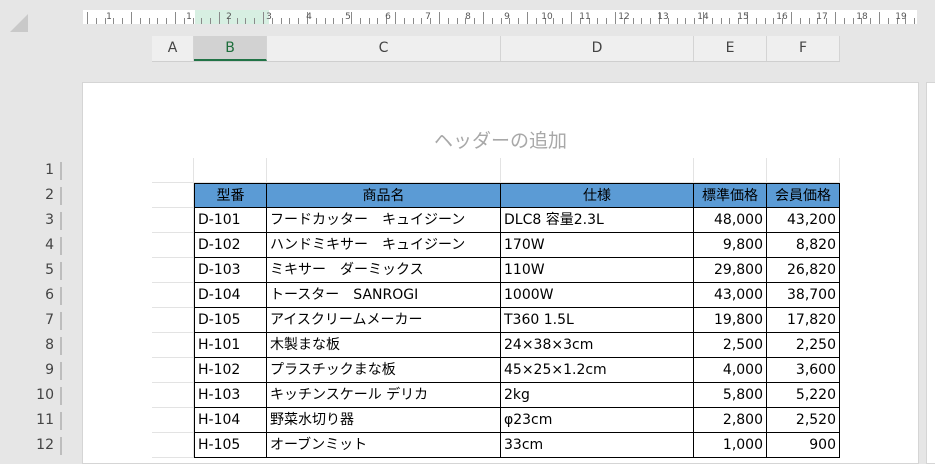  I want to click on standard-price-cell: 29,800, so click(730, 270).